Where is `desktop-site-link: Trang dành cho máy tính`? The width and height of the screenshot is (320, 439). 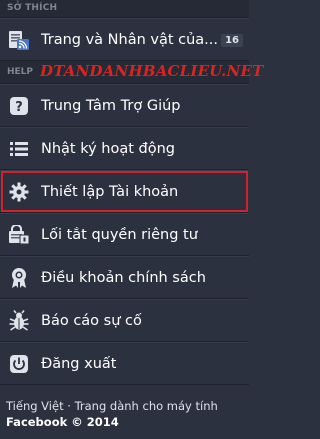
desktop-site-link: Trang dành cho máy tính is located at coordinates (146, 406).